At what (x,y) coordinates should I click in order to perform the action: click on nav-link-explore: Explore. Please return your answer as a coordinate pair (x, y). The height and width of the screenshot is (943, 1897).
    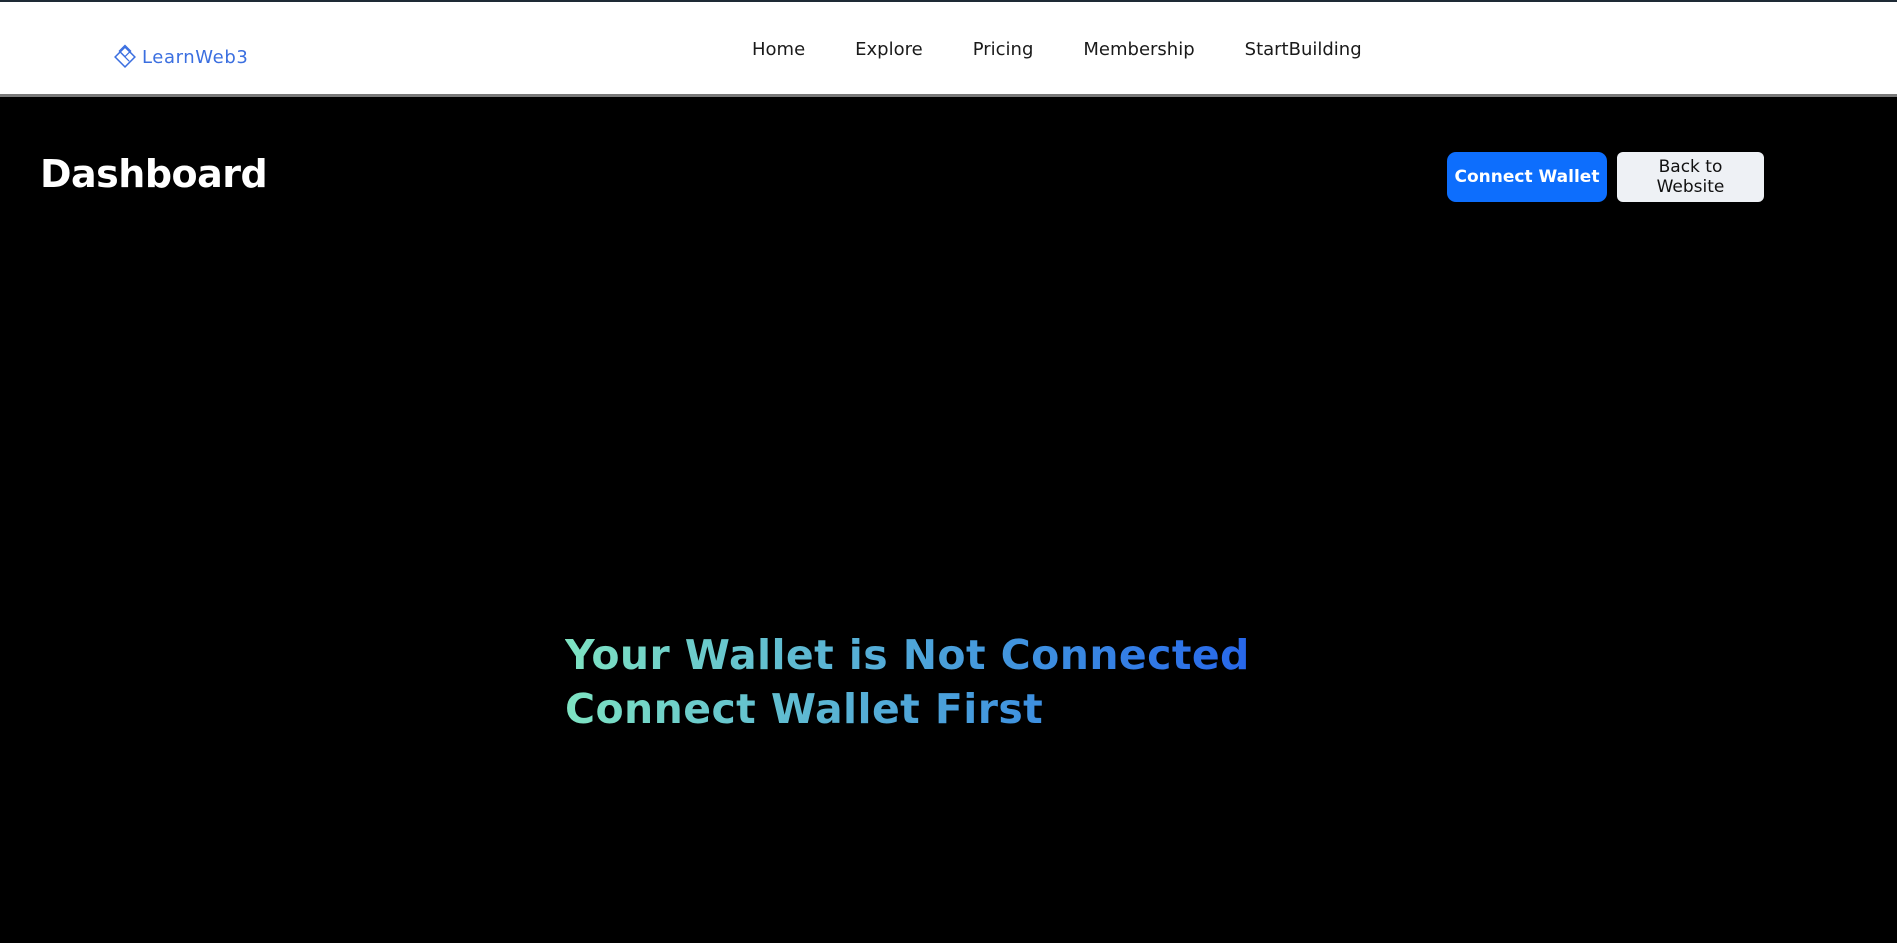
    Looking at the image, I should click on (889, 49).